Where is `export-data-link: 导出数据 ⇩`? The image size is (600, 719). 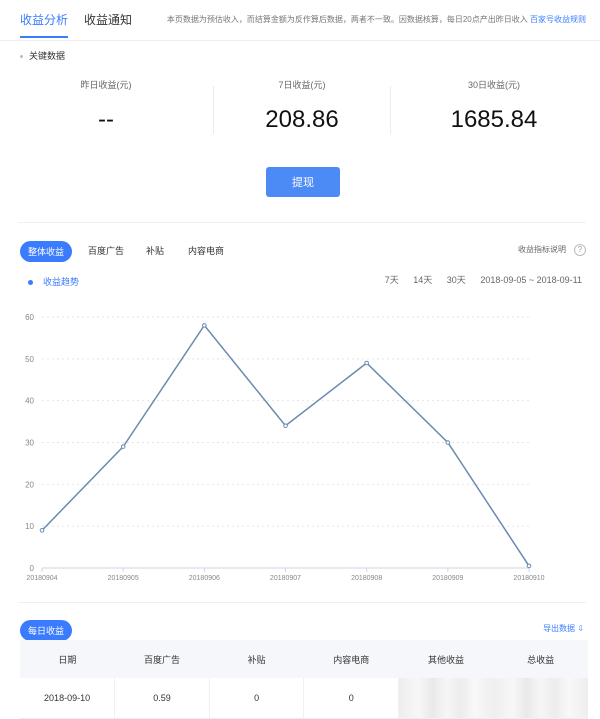
export-data-link: 导出数据 ⇩ is located at coordinates (563, 628).